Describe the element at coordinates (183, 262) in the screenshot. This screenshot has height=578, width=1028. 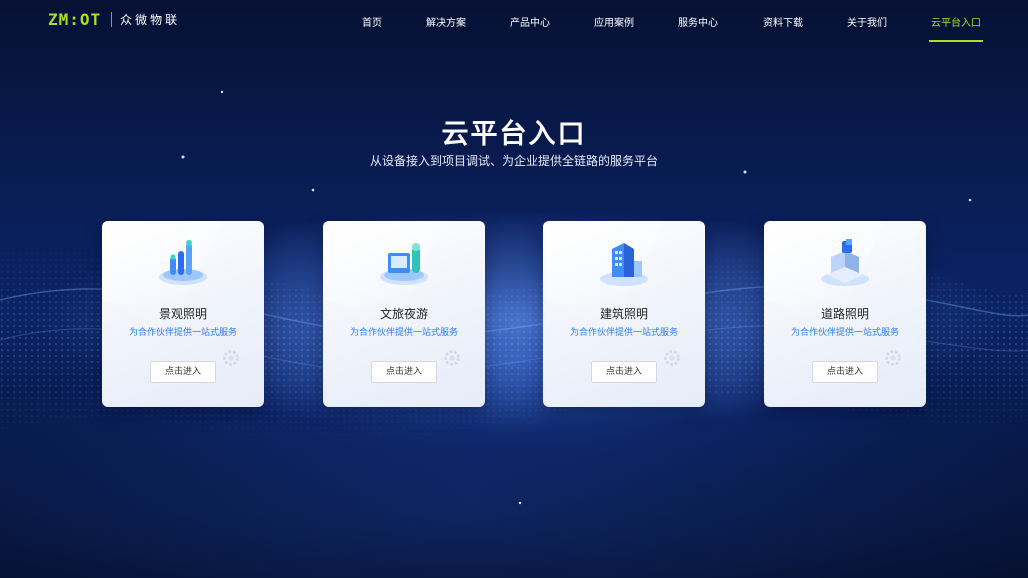
I see `landscape-lighting-icon` at that location.